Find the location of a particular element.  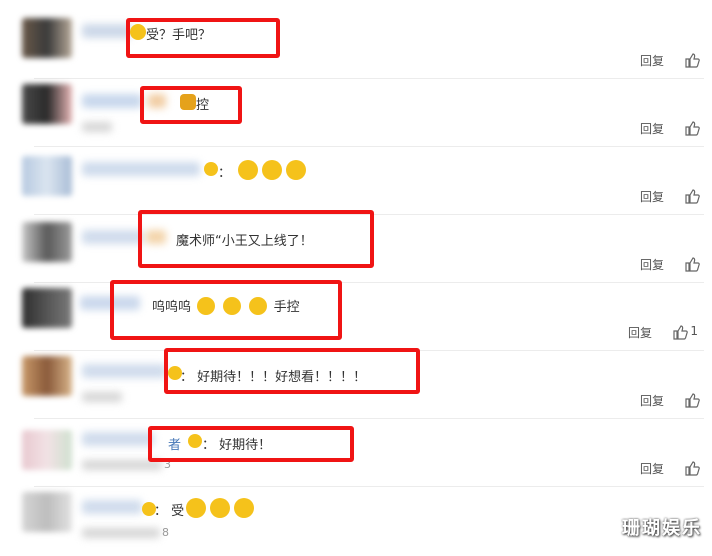

comment-row: 控 回复 is located at coordinates (356, 114).